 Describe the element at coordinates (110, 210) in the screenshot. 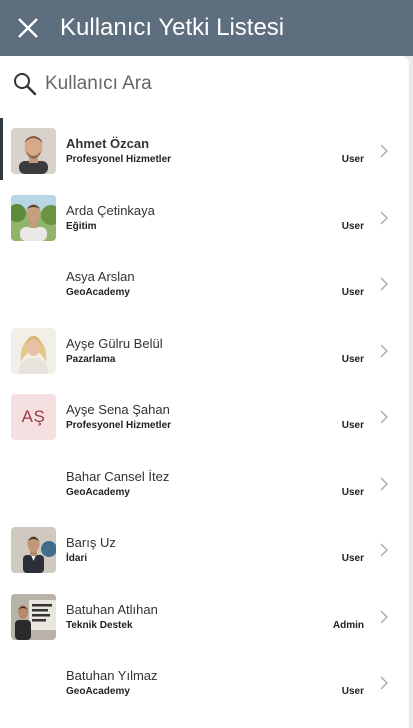

I see `user-name: Arda Çetinkaya` at that location.